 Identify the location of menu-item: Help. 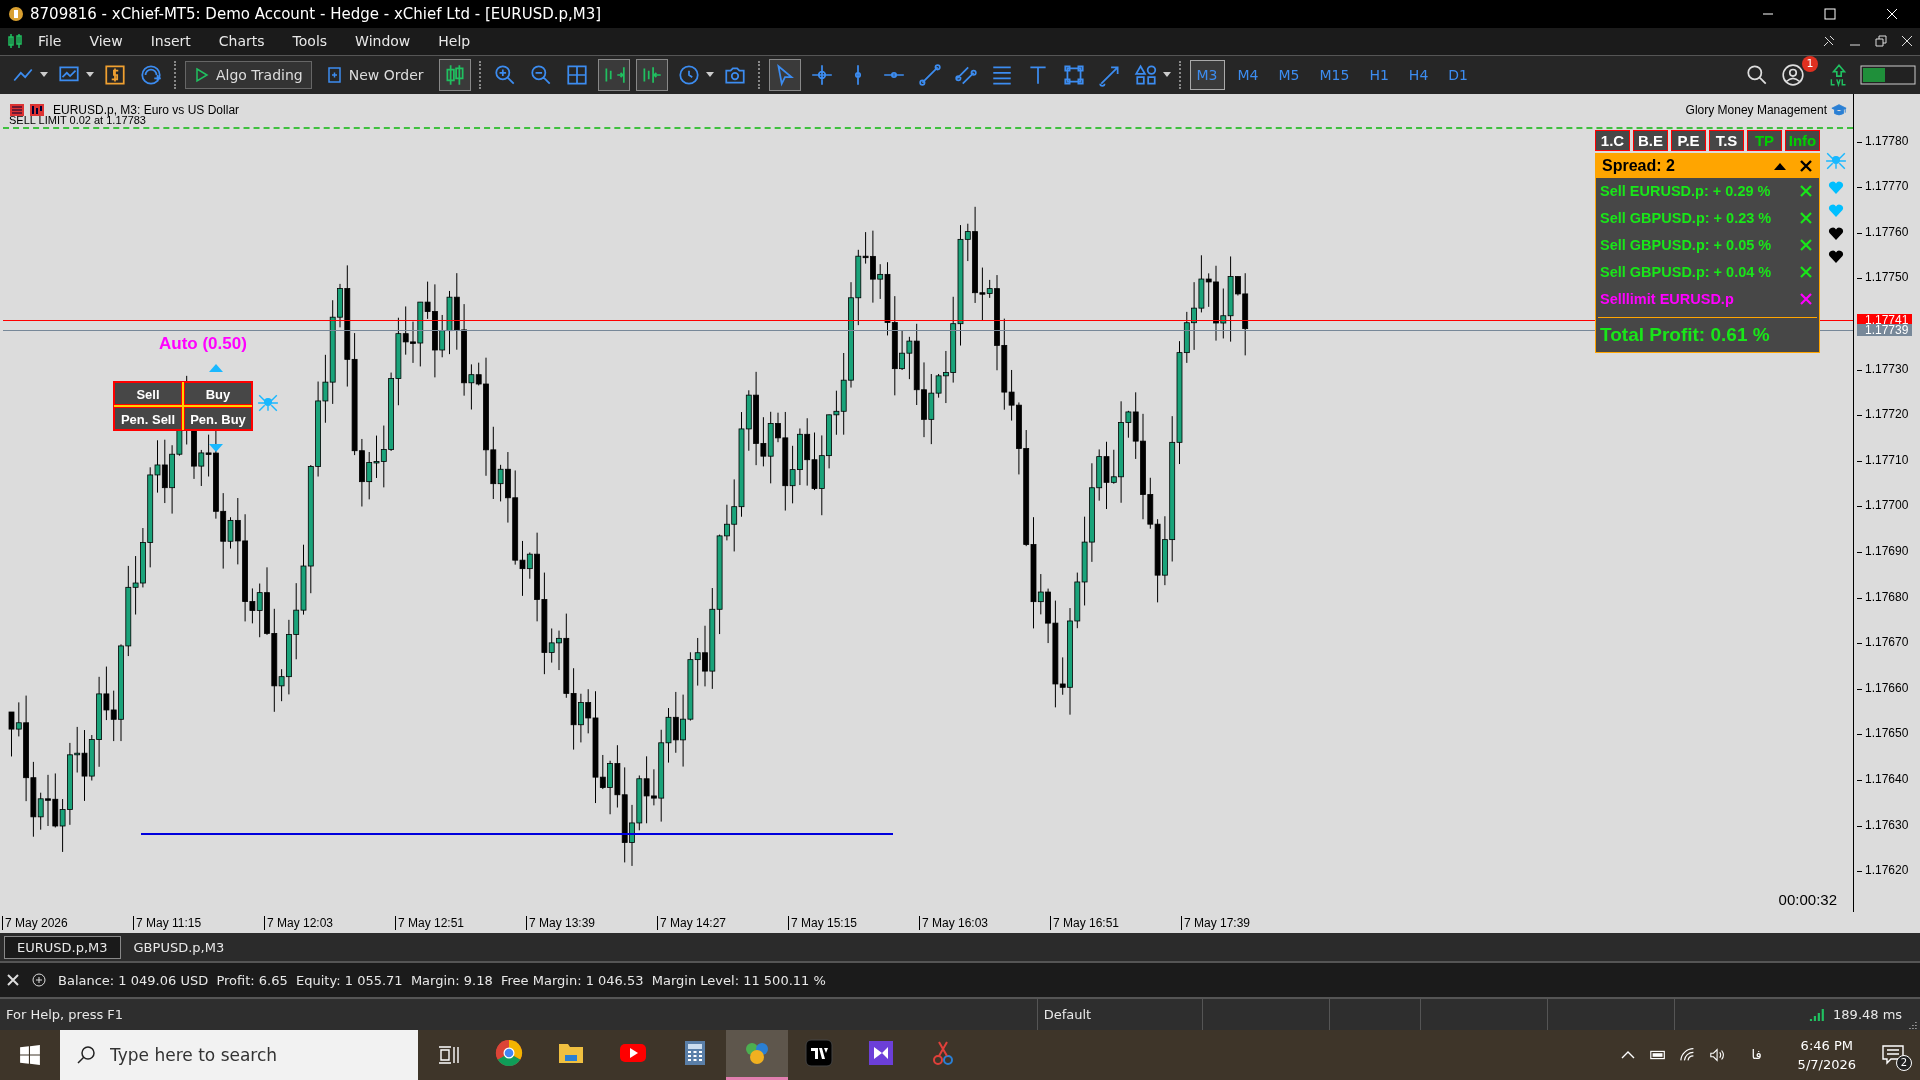
(454, 41).